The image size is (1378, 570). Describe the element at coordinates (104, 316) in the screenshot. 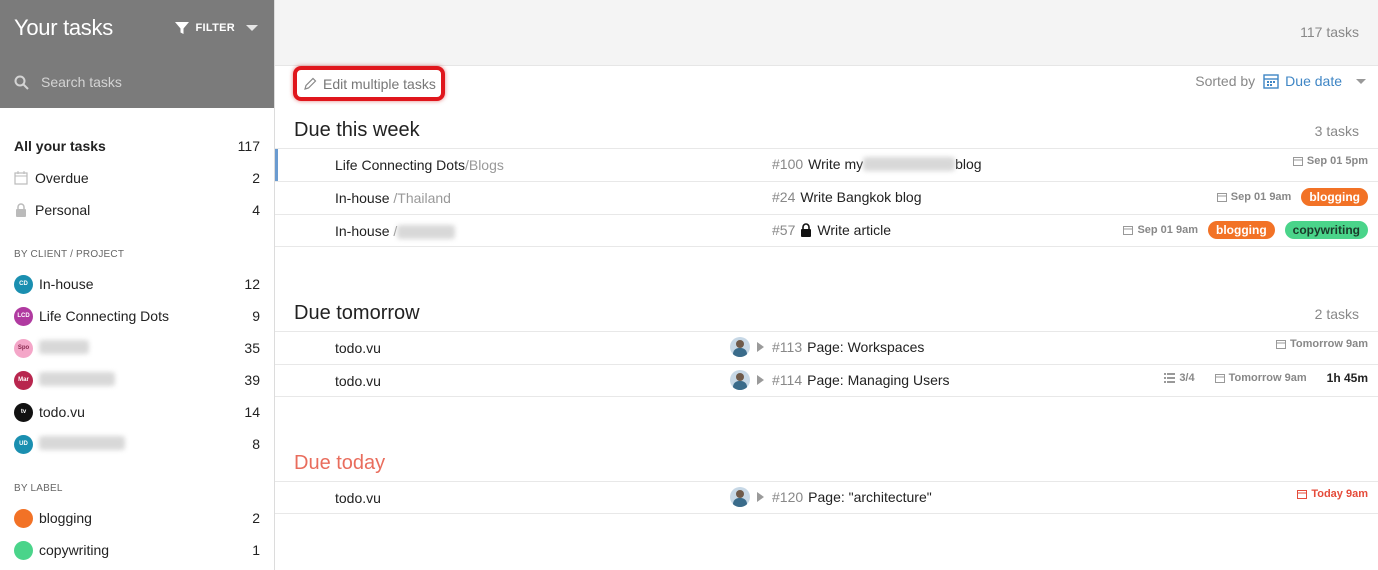

I see `sidebar-item-label: Life Connecting Dots` at that location.